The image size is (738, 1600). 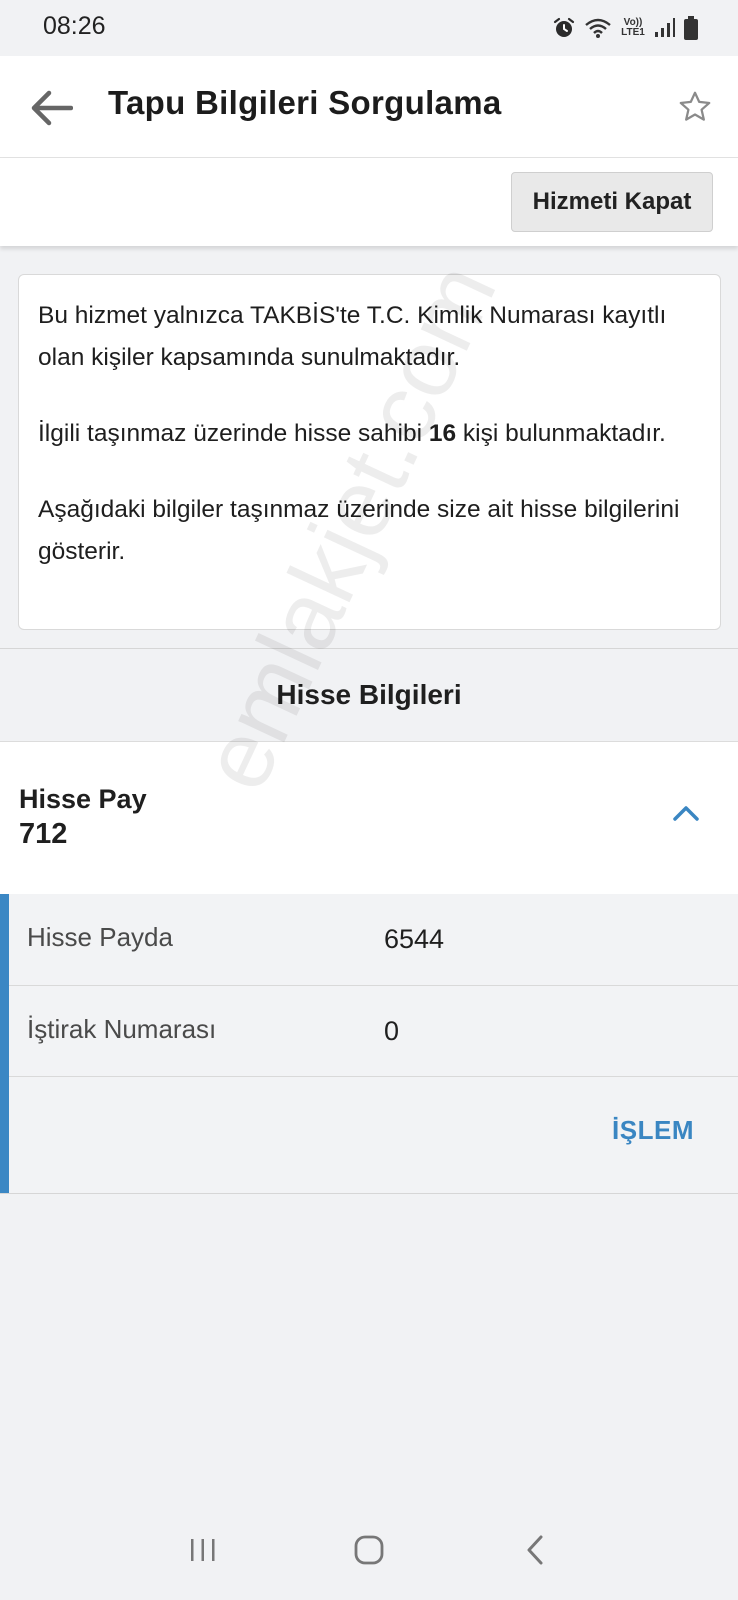 I want to click on page-title: Tapu Bilgileri Sorgulama, so click(x=305, y=102).